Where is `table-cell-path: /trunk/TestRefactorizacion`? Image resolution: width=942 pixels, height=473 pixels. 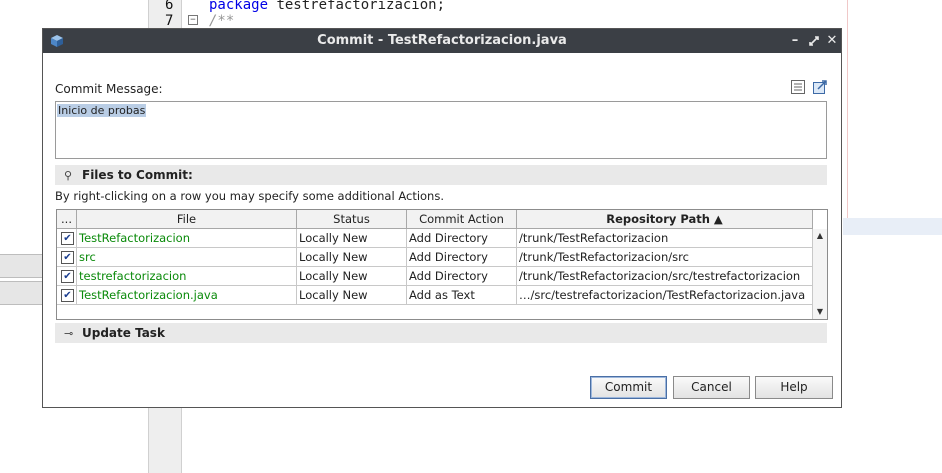
table-cell-path: /trunk/TestRefactorizacion is located at coordinates (665, 238).